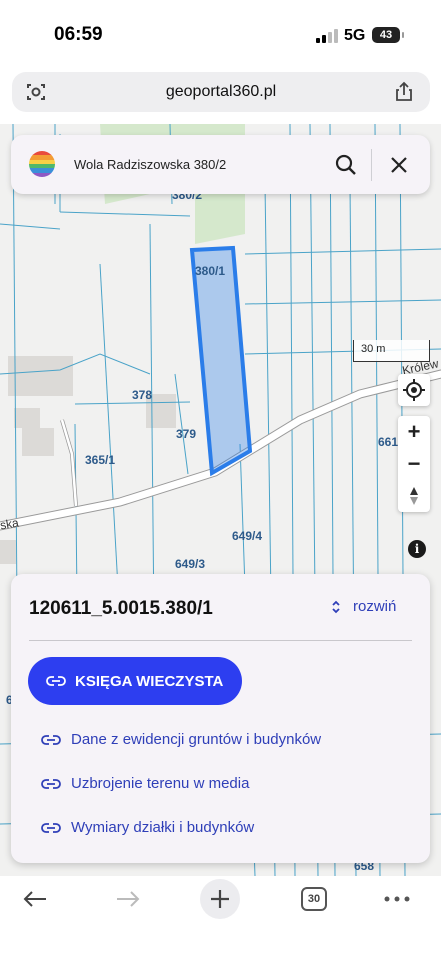  I want to click on new-tab-button, so click(220, 899).